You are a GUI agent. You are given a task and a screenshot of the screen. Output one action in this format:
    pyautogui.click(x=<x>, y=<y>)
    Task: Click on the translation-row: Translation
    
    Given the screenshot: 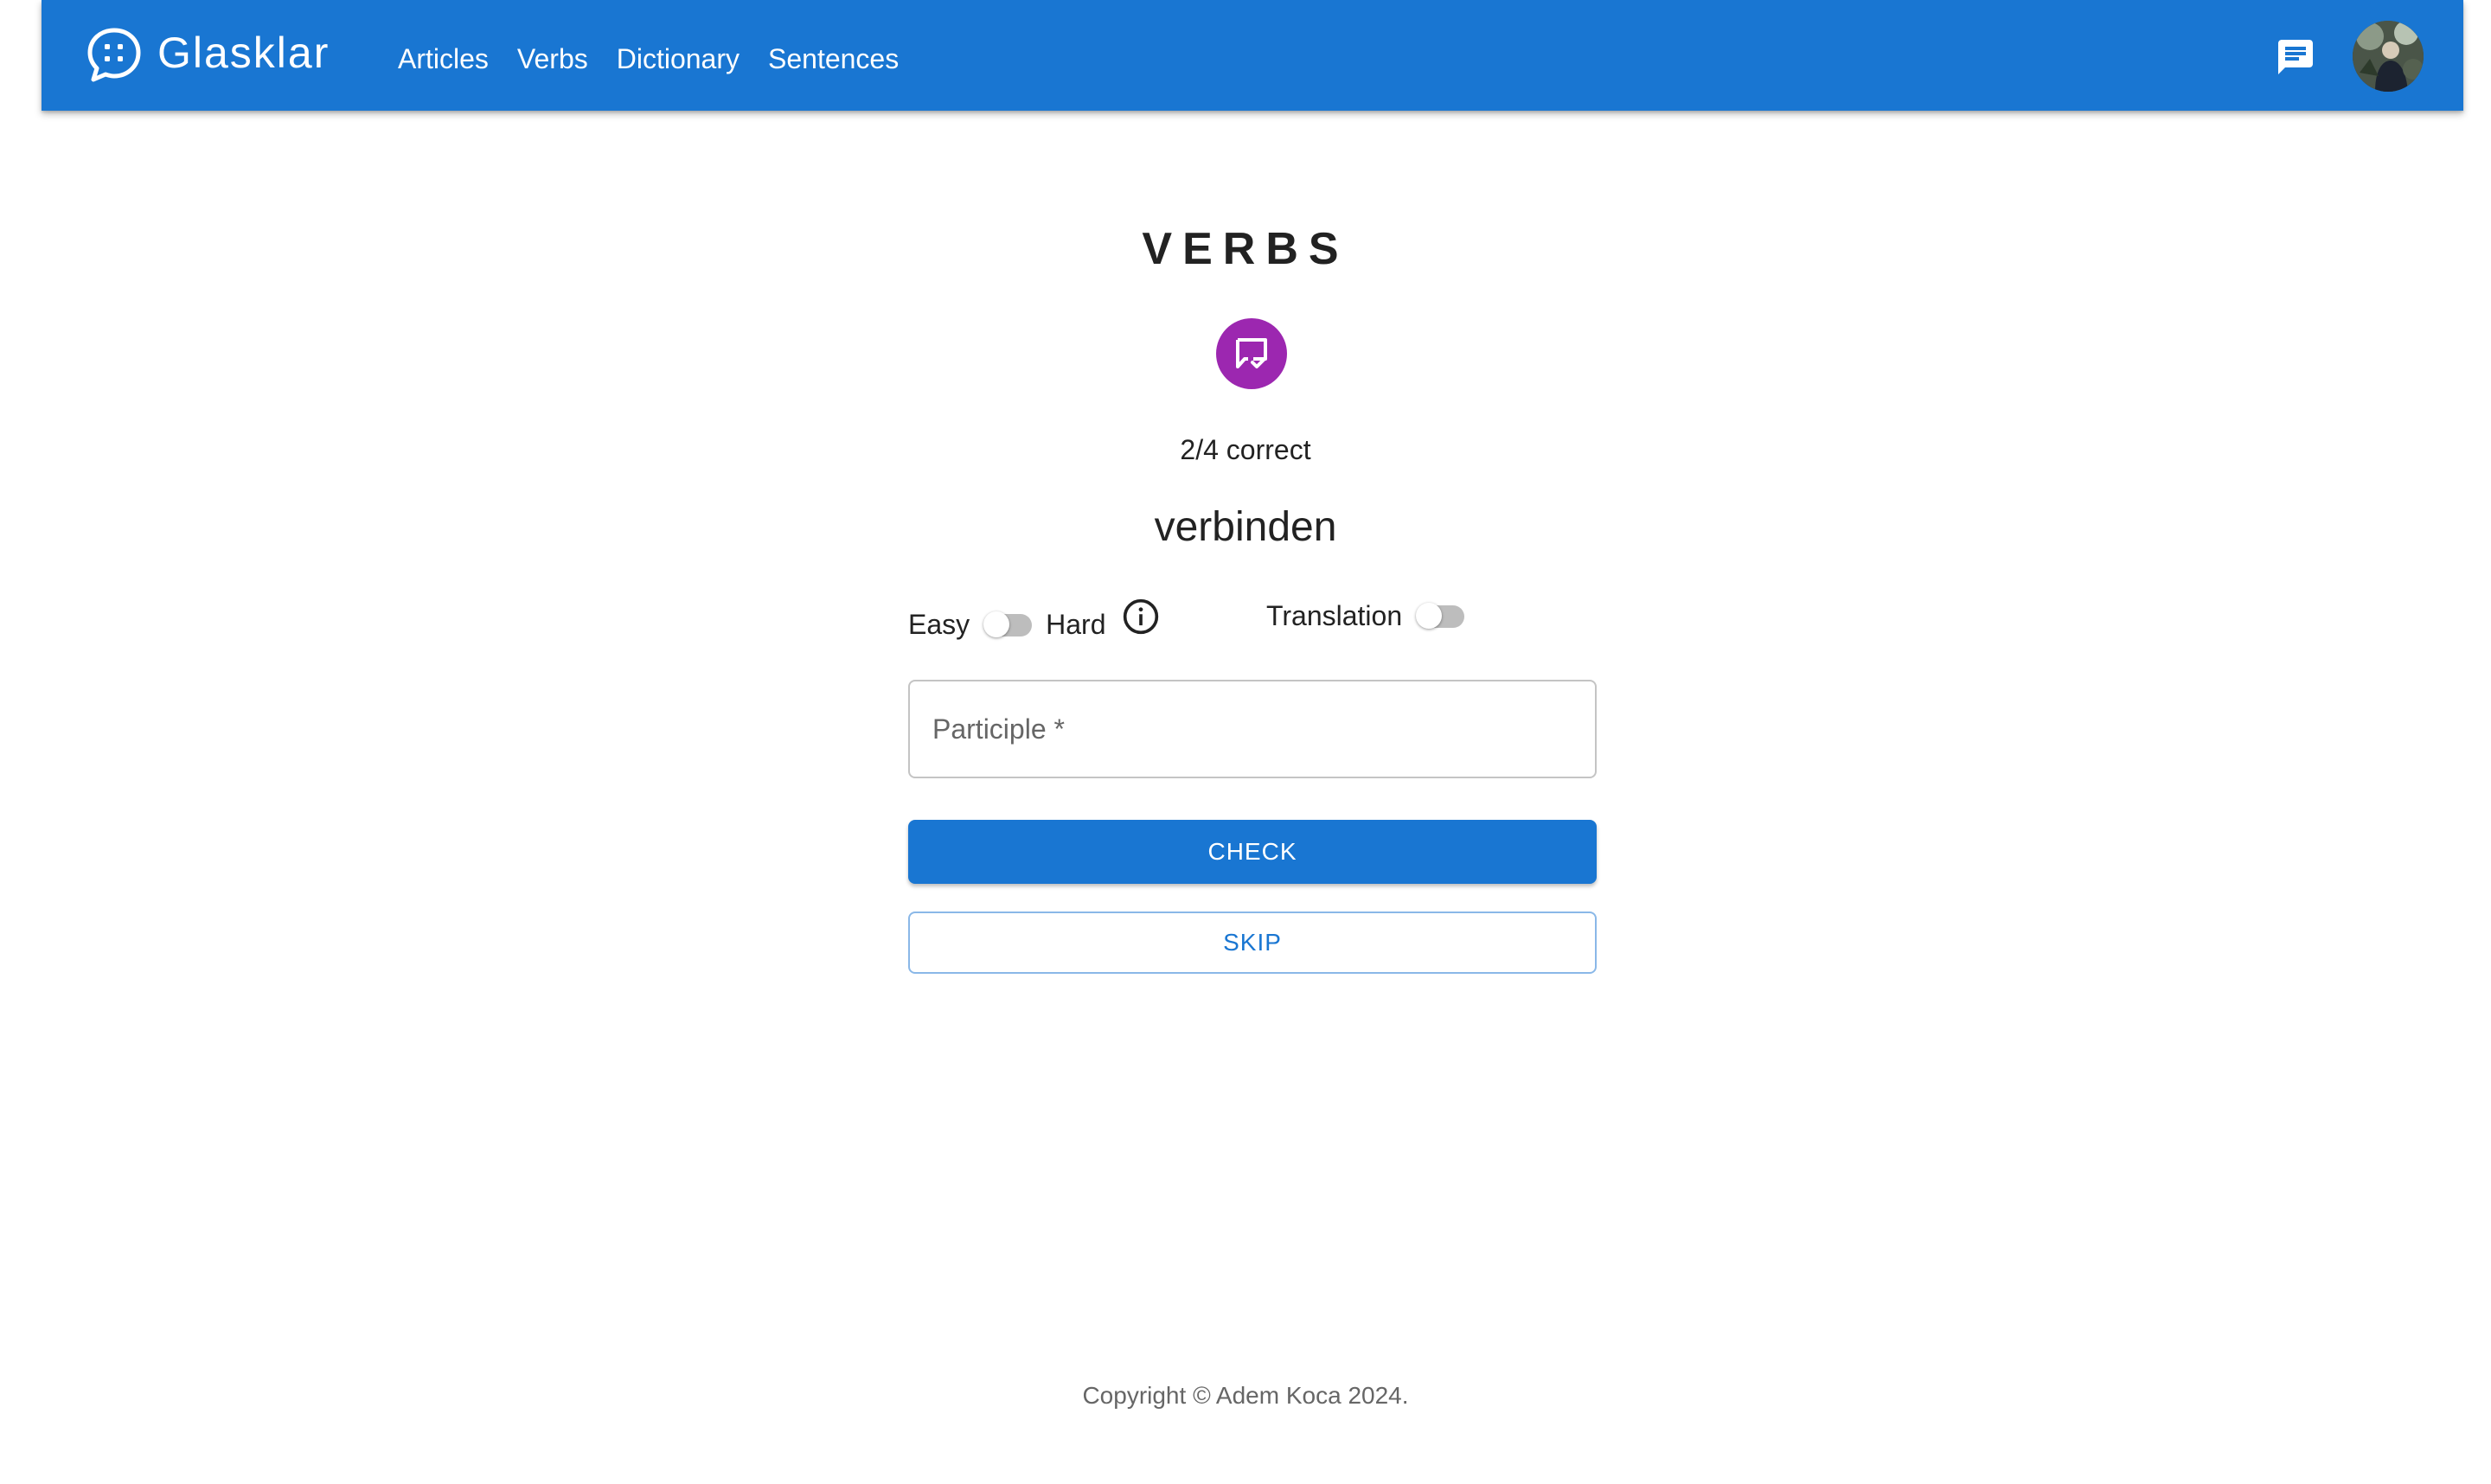 What is the action you would take?
    pyautogui.click(x=1372, y=616)
    